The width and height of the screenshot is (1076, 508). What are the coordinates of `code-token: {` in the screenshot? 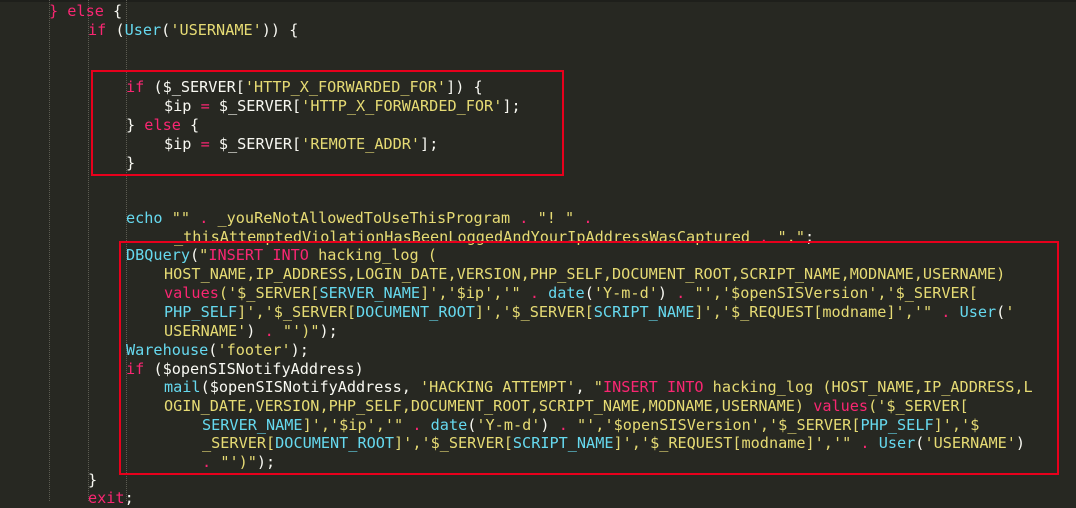 It's located at (113, 11).